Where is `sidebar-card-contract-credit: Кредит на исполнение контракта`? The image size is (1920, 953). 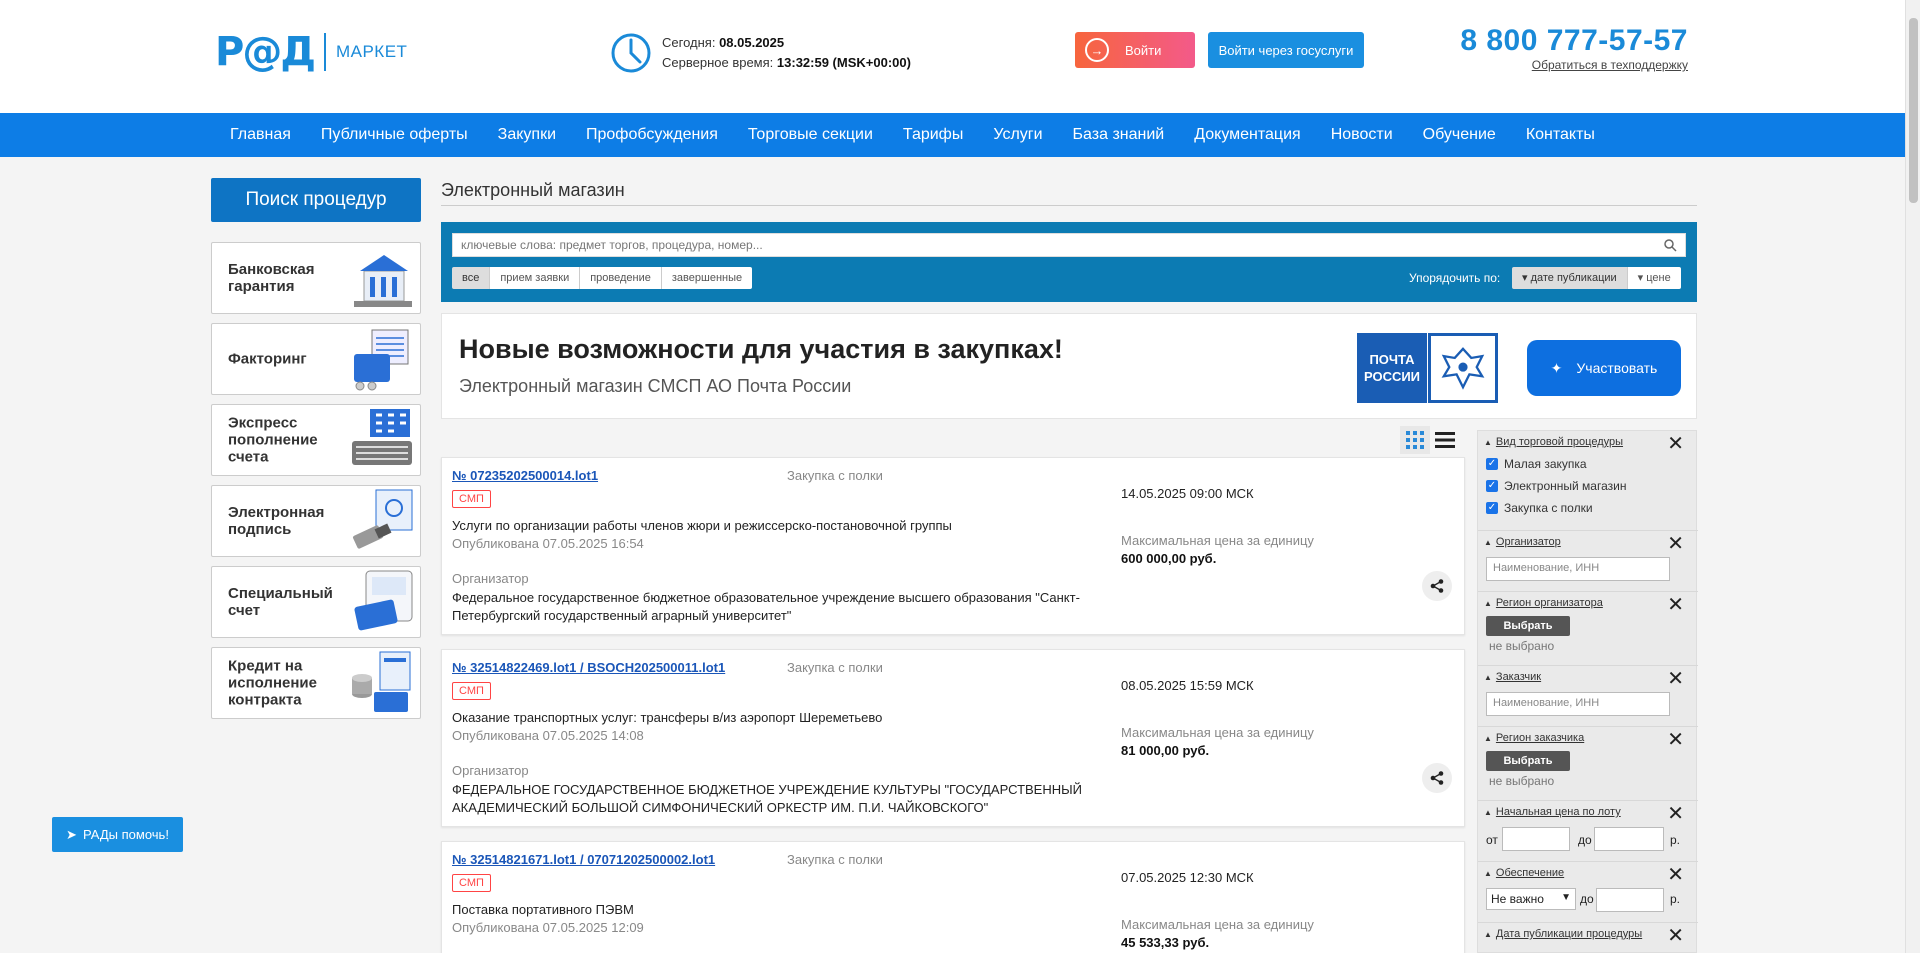 sidebar-card-contract-credit: Кредит на исполнение контракта is located at coordinates (316, 683).